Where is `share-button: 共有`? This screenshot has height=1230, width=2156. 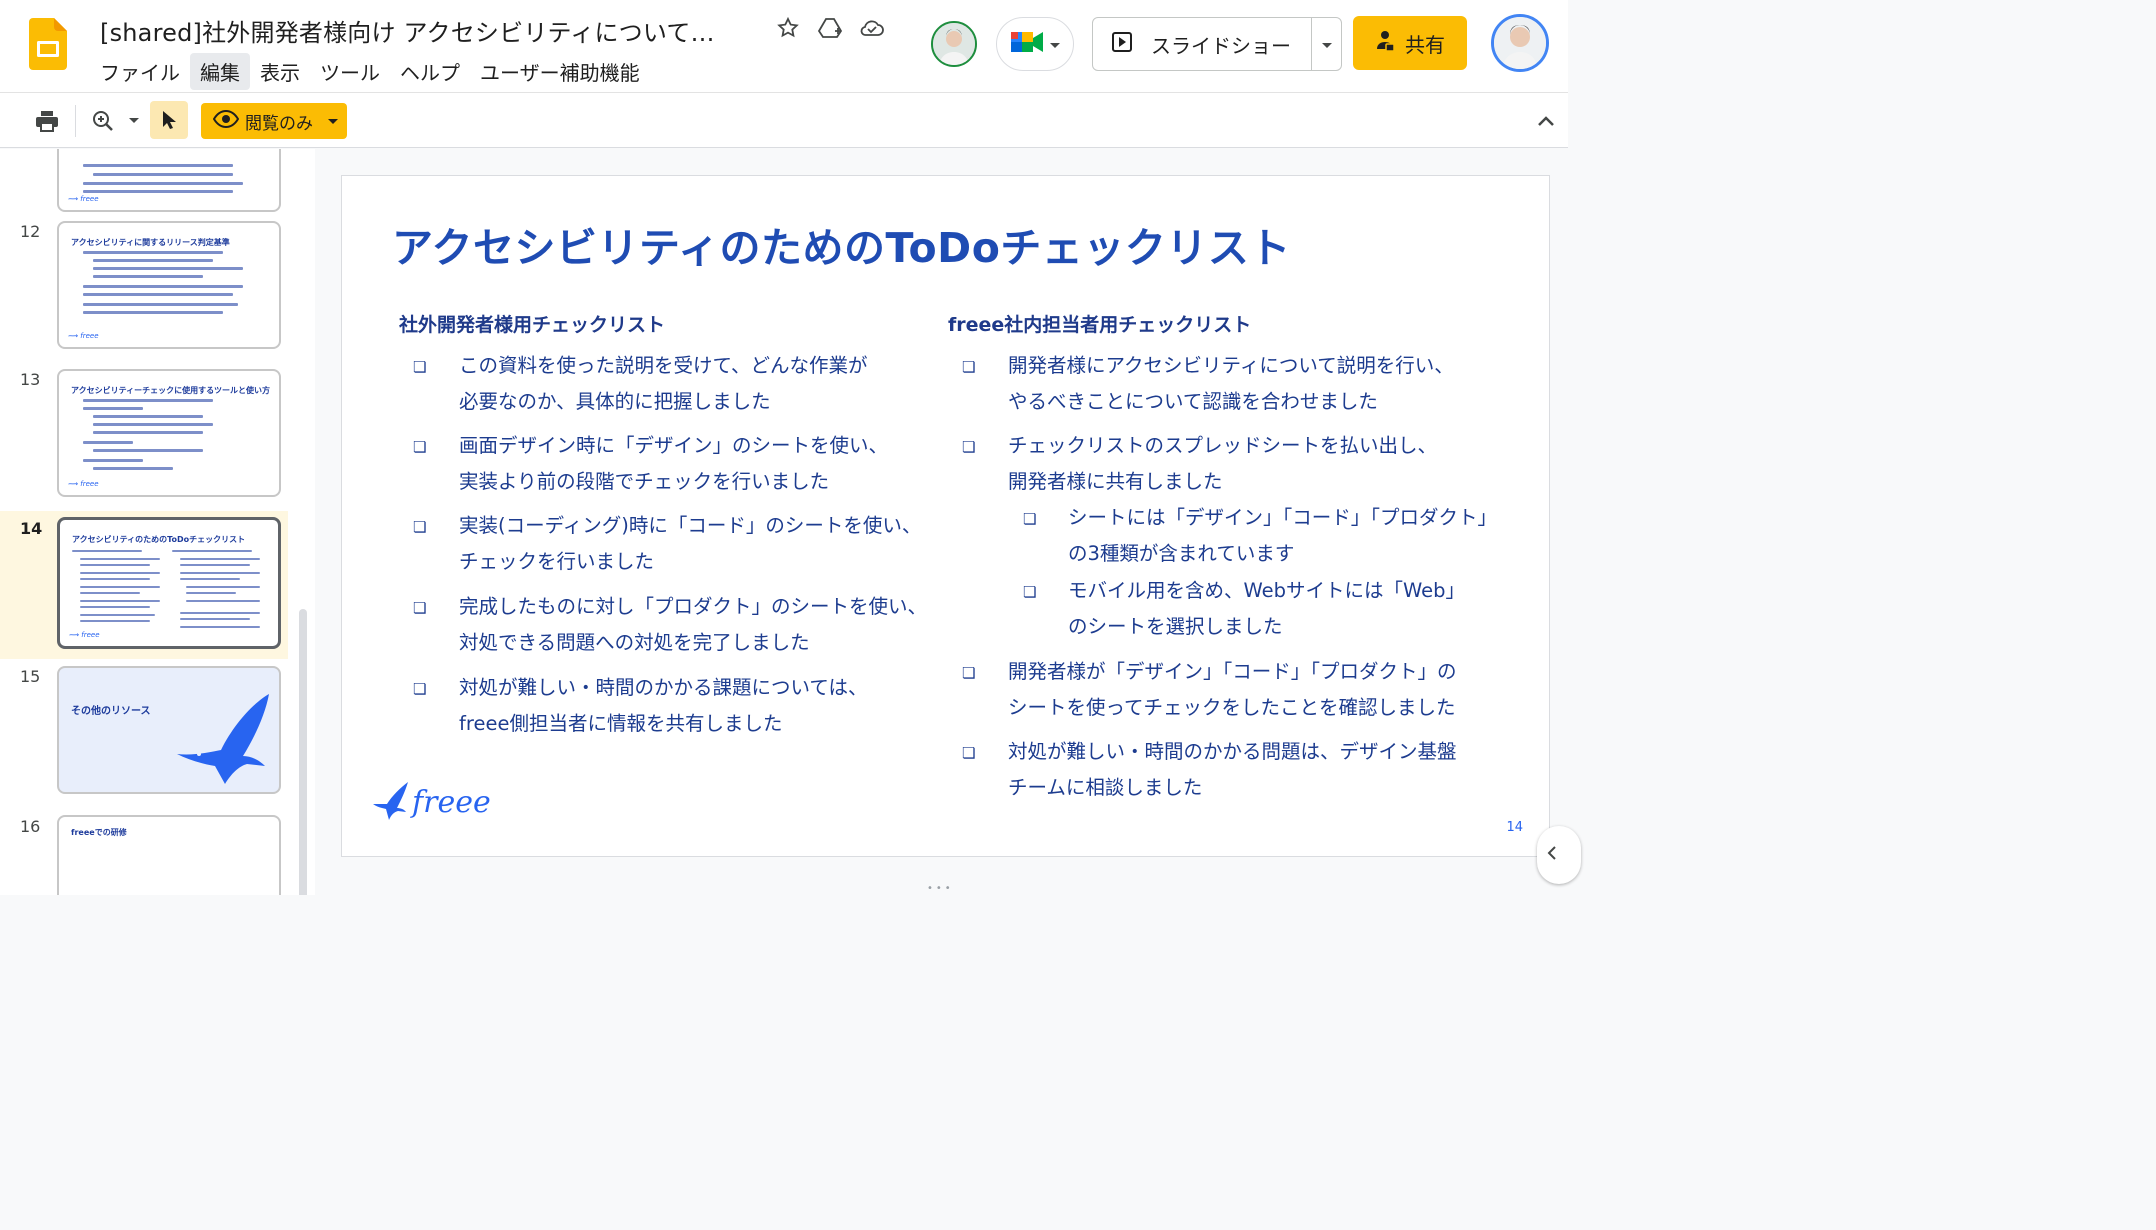 share-button: 共有 is located at coordinates (1410, 43).